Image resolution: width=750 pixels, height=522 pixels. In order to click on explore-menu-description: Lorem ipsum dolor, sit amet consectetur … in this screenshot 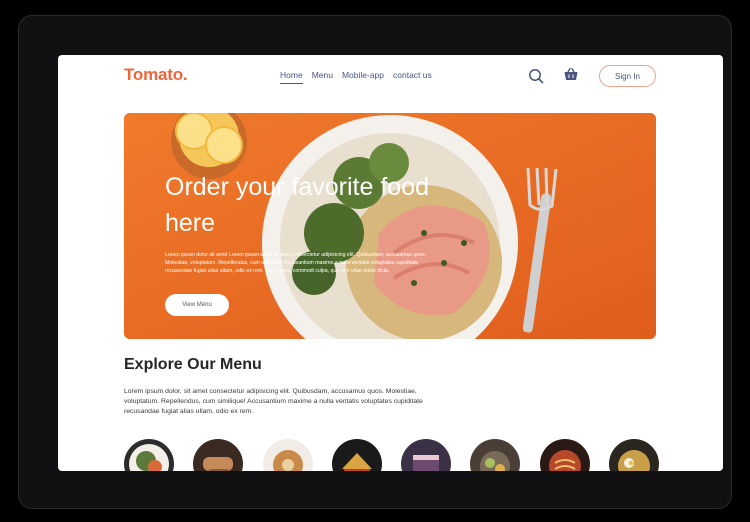, I will do `click(273, 401)`.